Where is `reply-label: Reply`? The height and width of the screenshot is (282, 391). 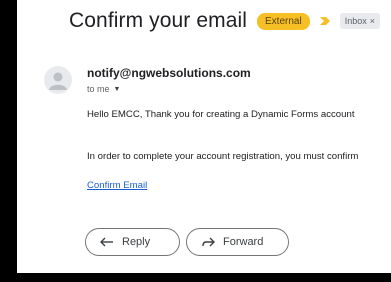 reply-label: Reply is located at coordinates (136, 242).